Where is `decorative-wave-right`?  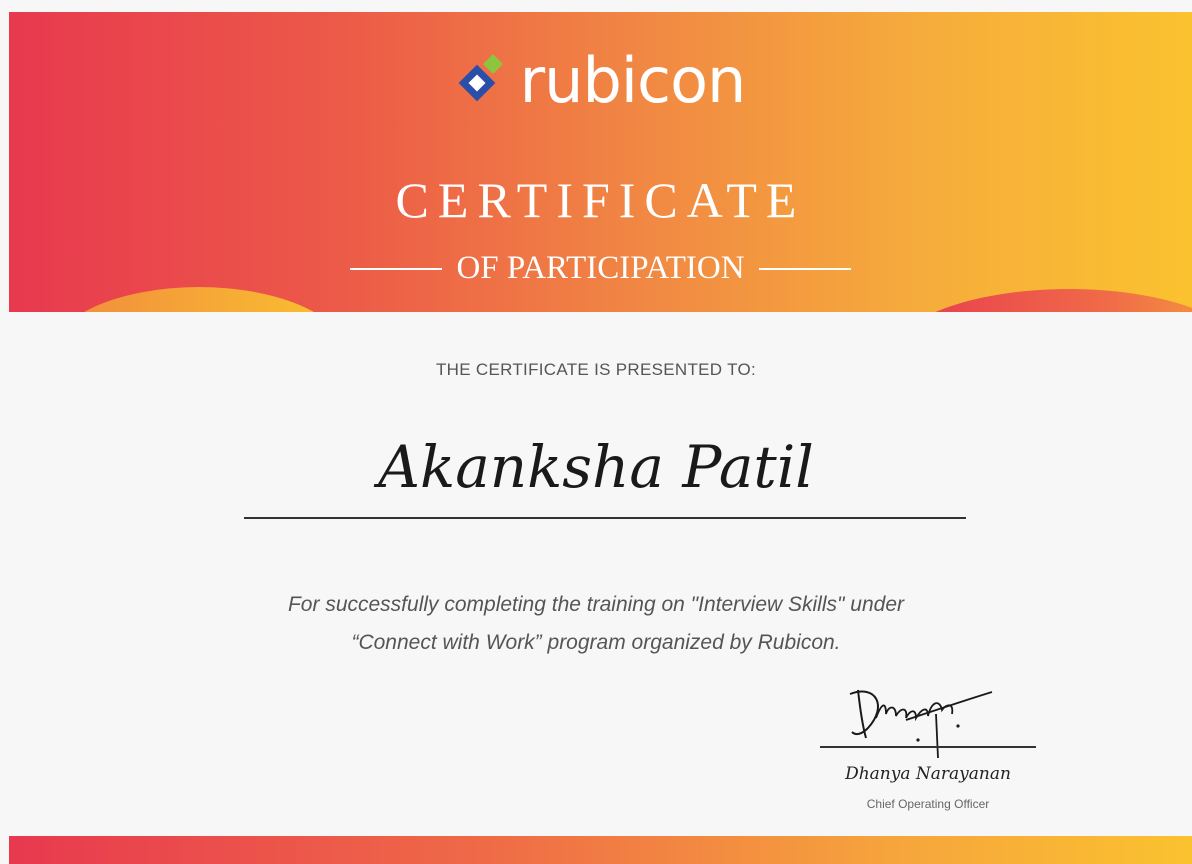 decorative-wave-right is located at coordinates (1040, 300).